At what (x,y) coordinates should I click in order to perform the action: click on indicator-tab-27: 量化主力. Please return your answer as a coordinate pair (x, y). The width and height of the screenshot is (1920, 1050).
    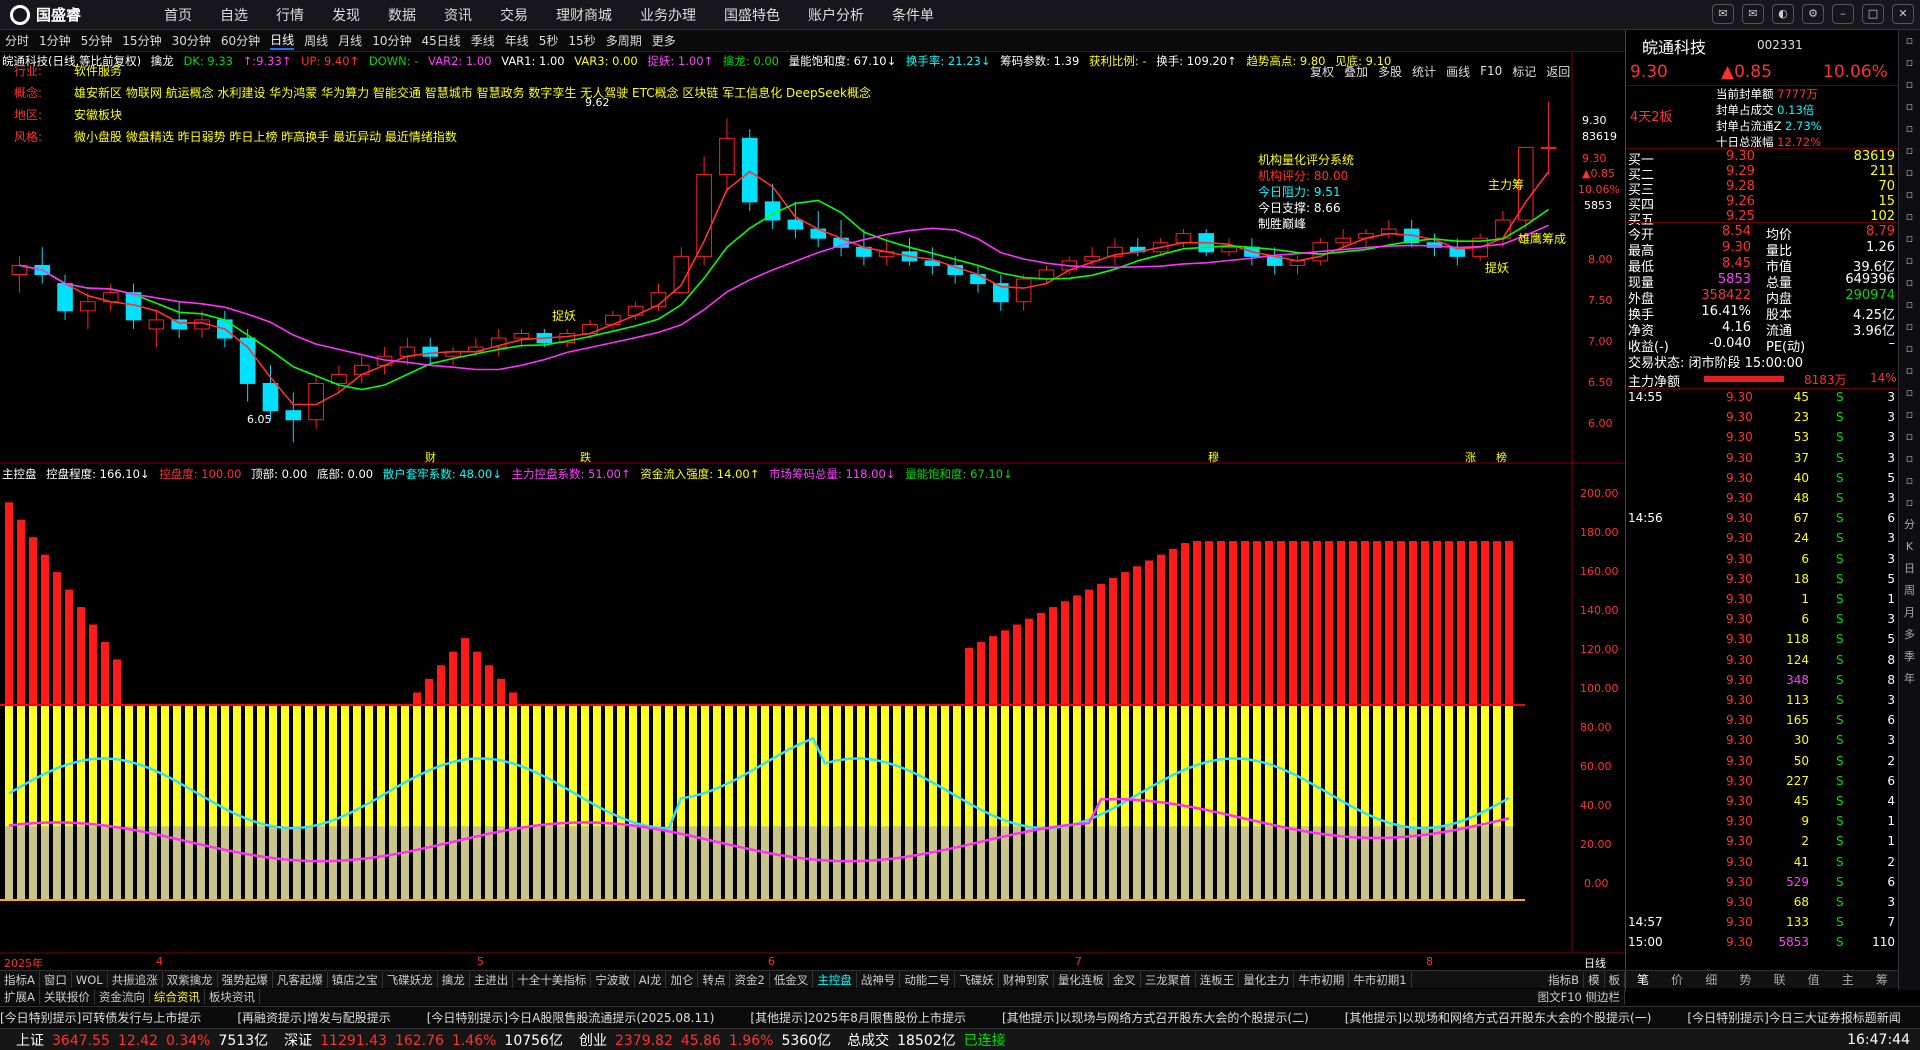
    Looking at the image, I should click on (1267, 979).